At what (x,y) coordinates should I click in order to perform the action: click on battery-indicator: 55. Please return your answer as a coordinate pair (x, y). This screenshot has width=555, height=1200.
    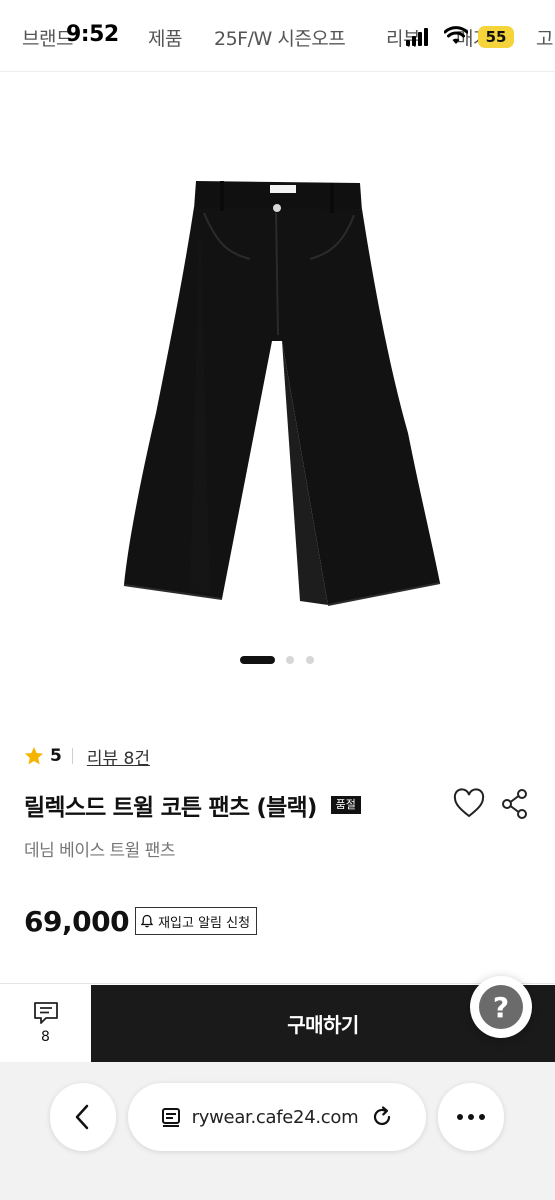
    Looking at the image, I should click on (496, 37).